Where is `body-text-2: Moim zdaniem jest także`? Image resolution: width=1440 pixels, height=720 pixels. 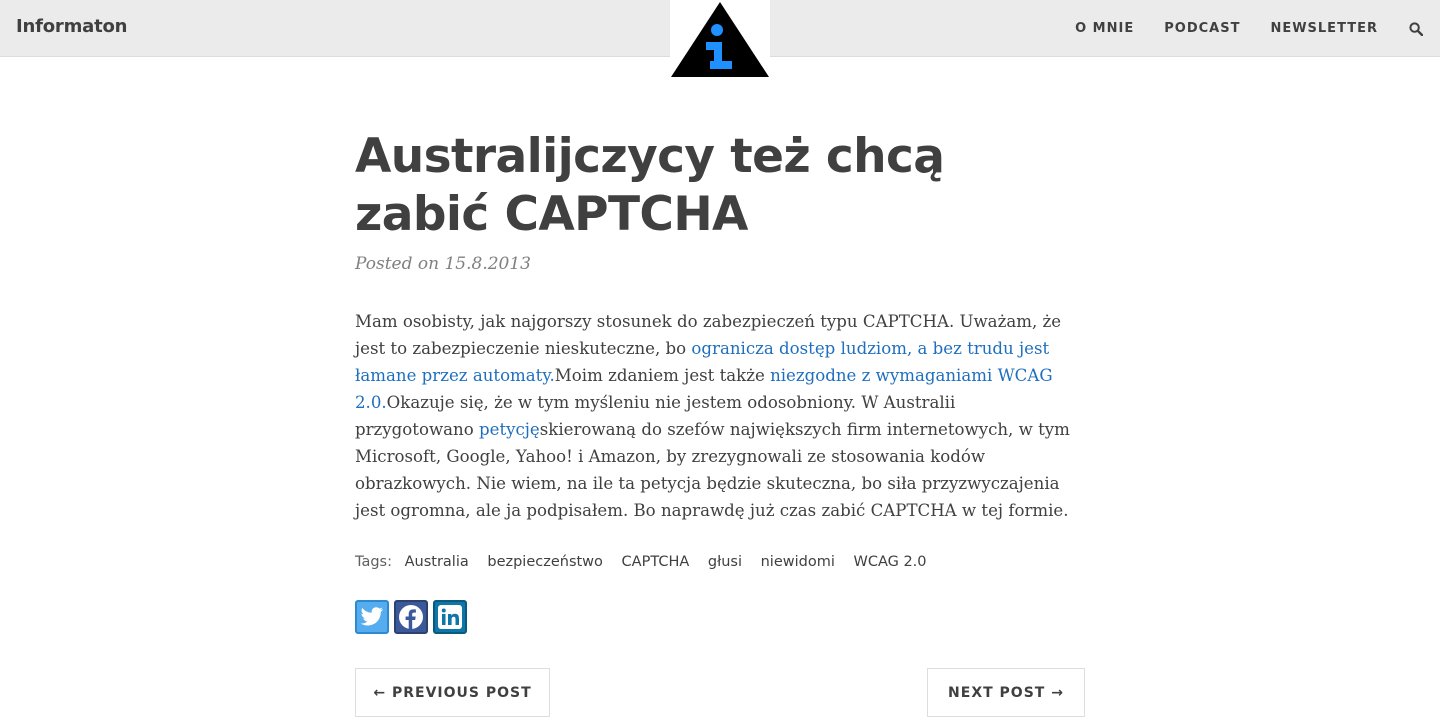 body-text-2: Moim zdaniem jest także is located at coordinates (662, 375).